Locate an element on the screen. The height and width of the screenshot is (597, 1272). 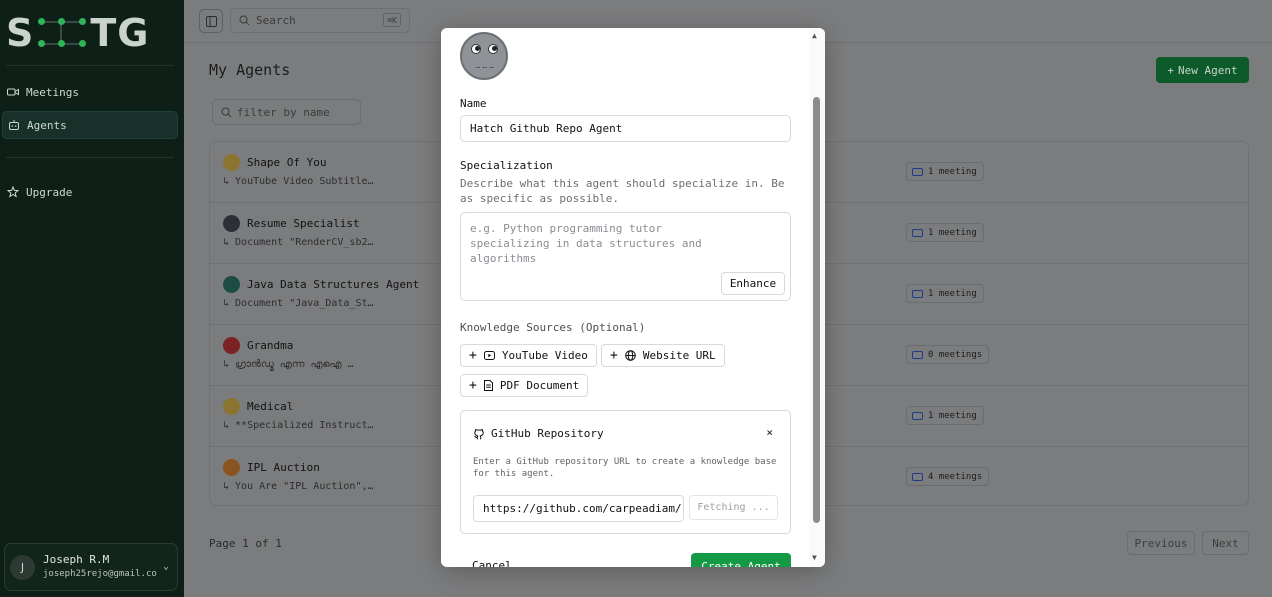
agent-name: Java Data Structures Agent is located at coordinates (333, 284).